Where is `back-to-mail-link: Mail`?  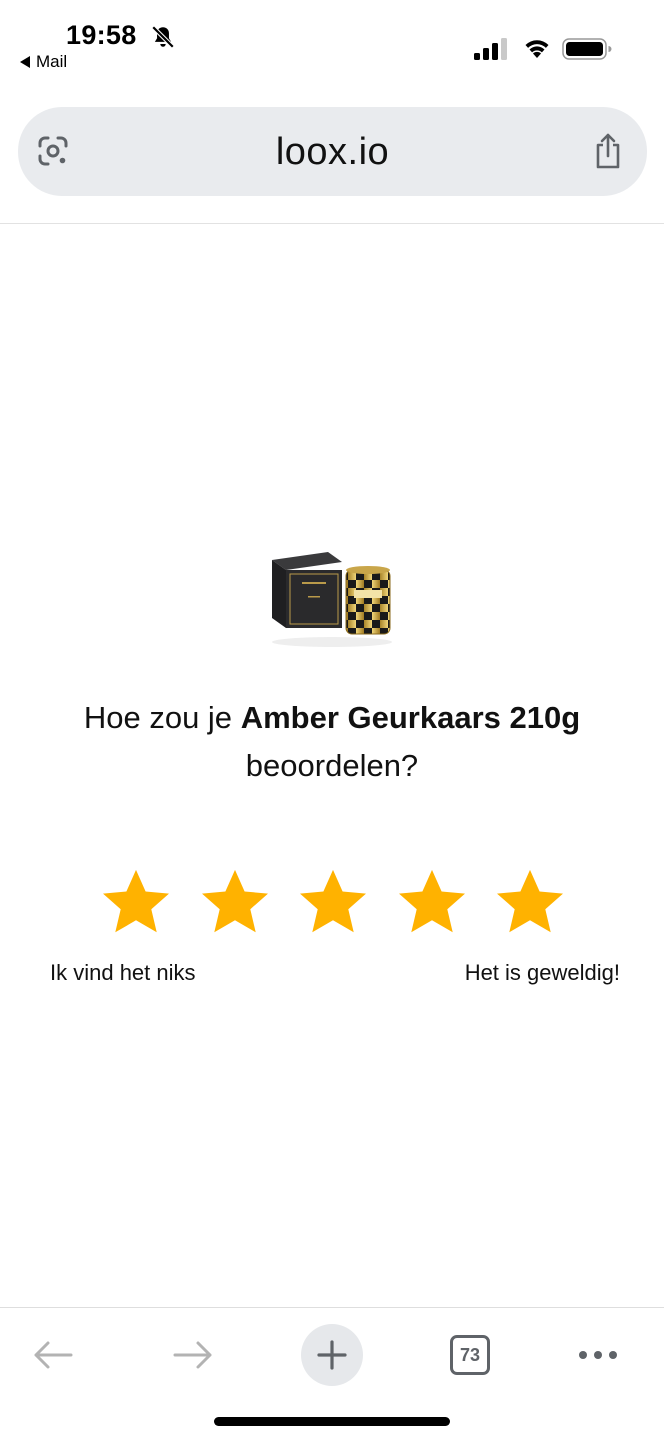 back-to-mail-link: Mail is located at coordinates (43, 62).